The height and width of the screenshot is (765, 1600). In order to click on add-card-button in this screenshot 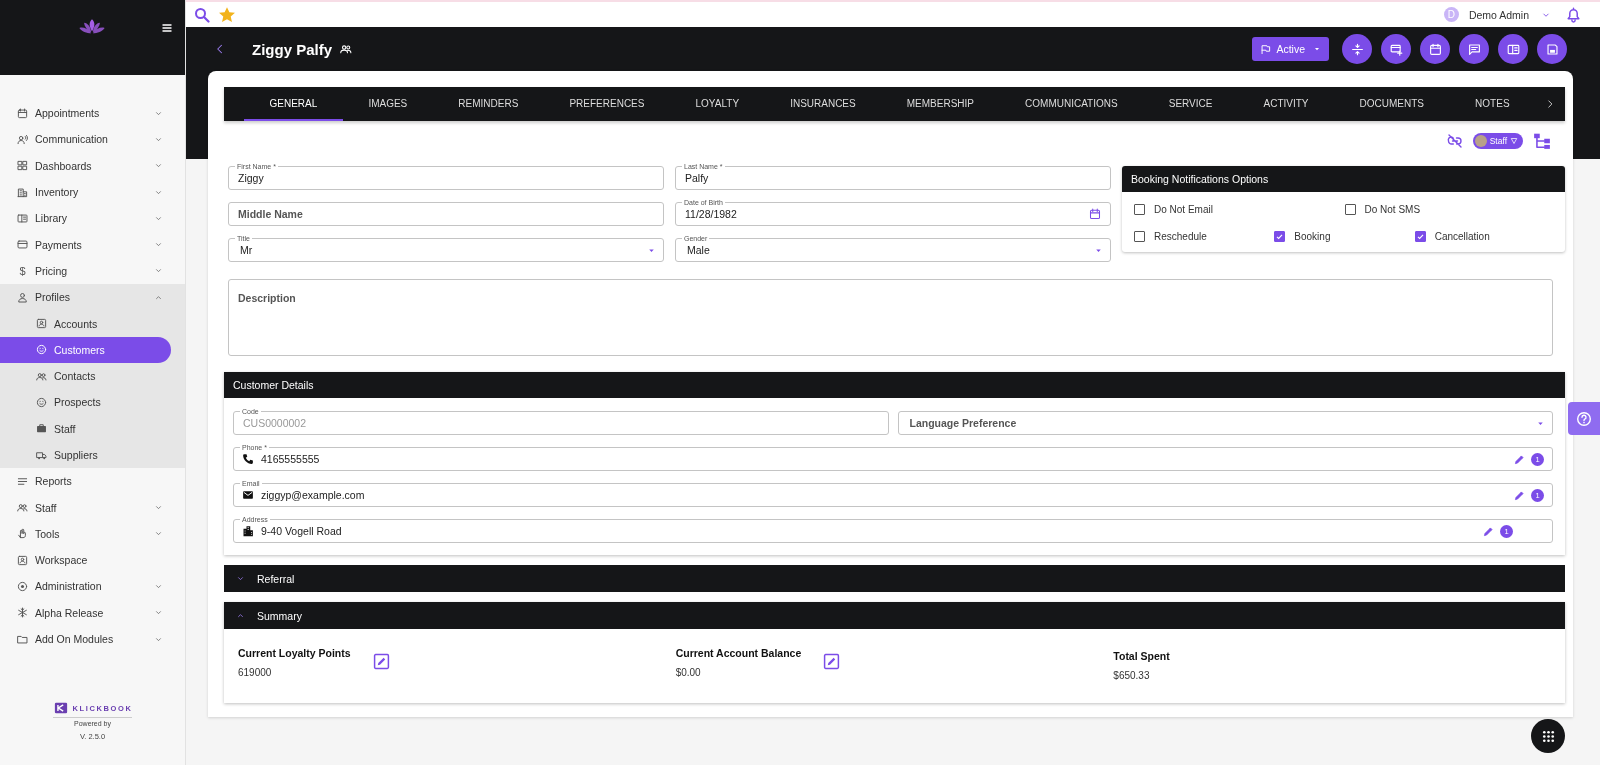, I will do `click(1396, 49)`.